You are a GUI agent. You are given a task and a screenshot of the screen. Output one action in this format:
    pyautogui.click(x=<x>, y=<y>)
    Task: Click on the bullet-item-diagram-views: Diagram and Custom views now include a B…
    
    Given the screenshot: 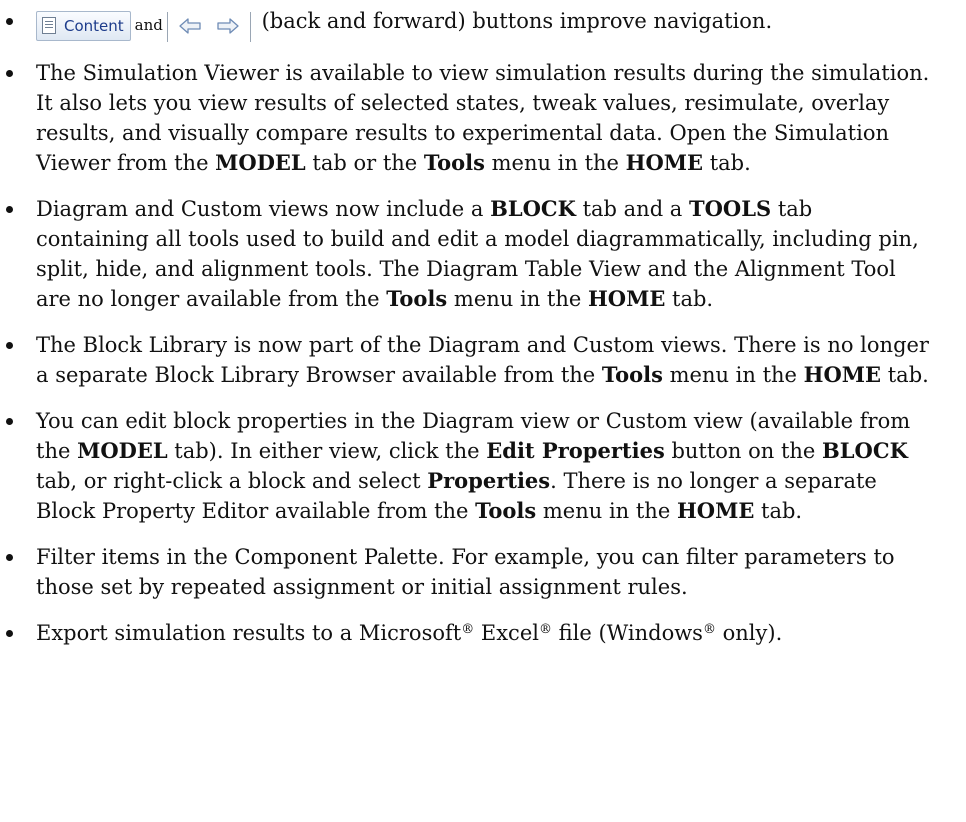 What is the action you would take?
    pyautogui.click(x=465, y=254)
    